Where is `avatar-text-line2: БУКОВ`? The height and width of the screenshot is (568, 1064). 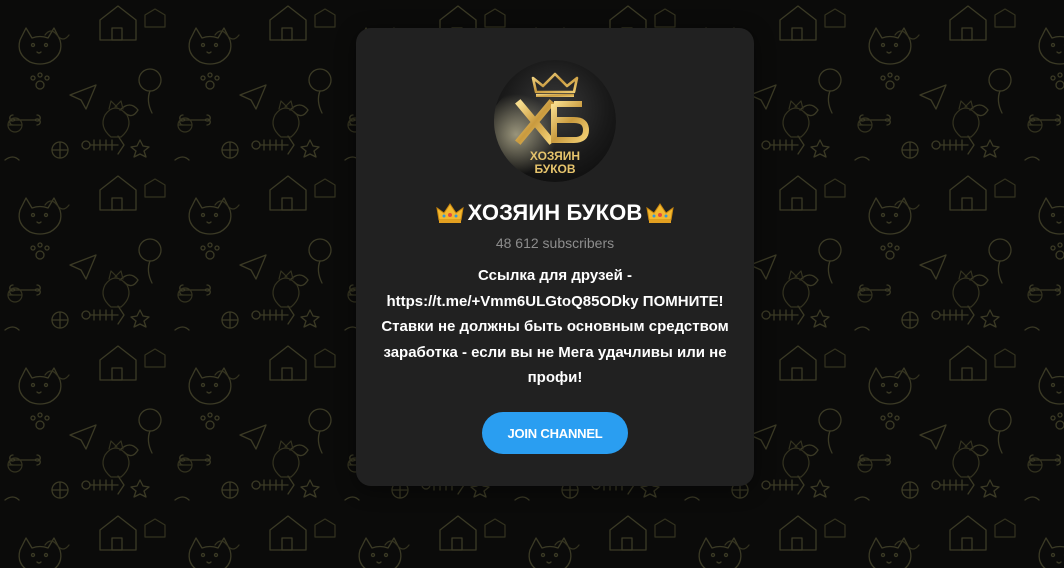 avatar-text-line2: БУКОВ is located at coordinates (554, 169).